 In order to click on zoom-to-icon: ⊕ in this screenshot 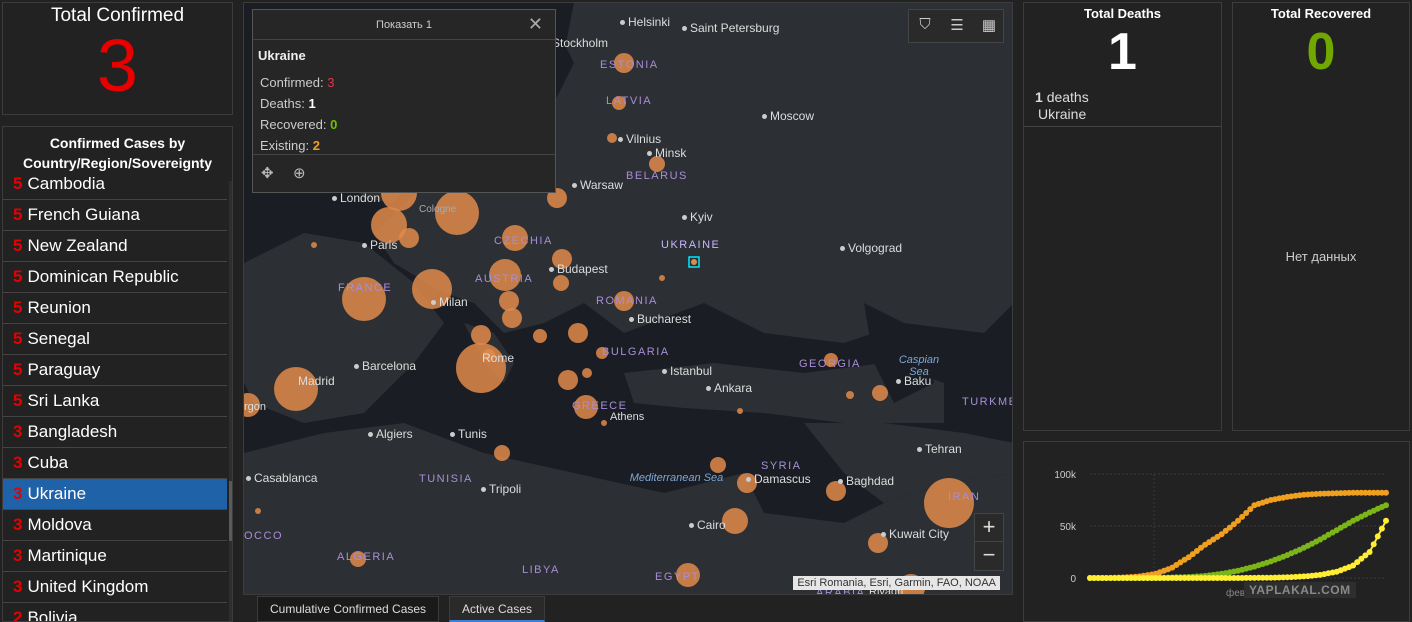, I will do `click(299, 173)`.